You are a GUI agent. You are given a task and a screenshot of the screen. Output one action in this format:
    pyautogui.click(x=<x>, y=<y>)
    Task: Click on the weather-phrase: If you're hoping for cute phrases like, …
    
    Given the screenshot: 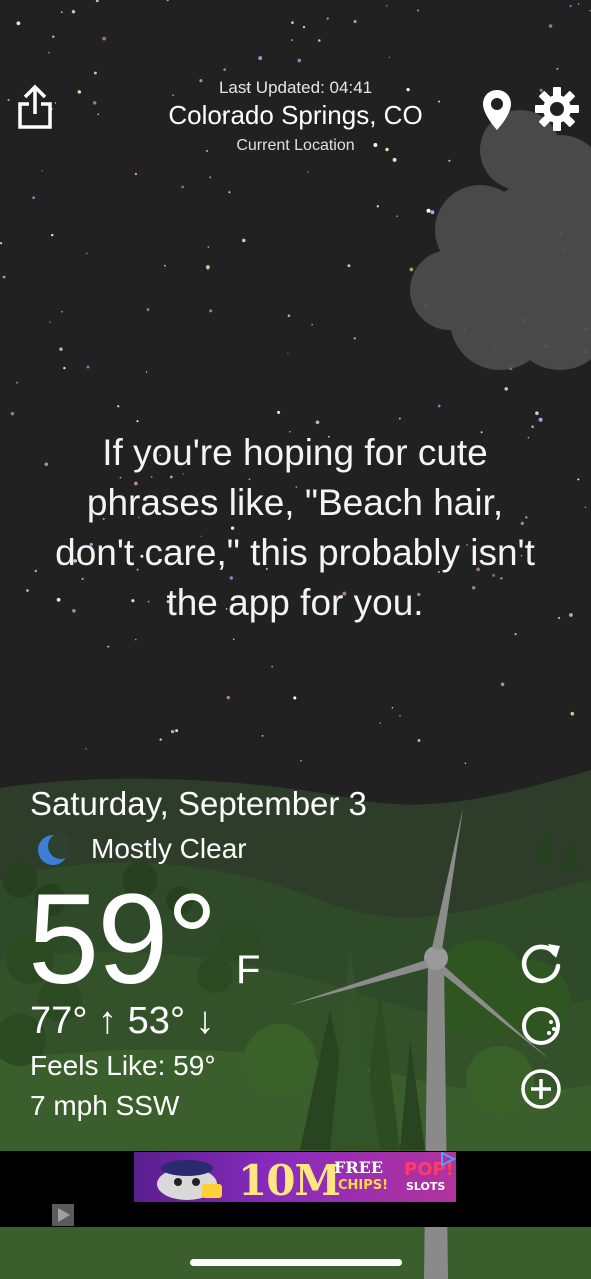 What is the action you would take?
    pyautogui.click(x=295, y=527)
    